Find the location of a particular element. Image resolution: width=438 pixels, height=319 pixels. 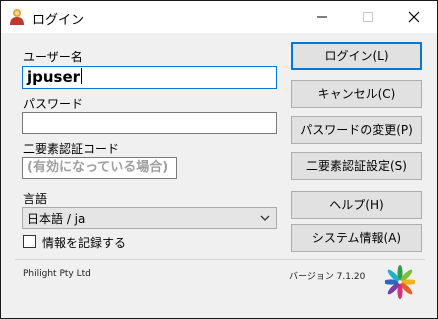

help-button: ヘルプ(H) is located at coordinates (356, 205).